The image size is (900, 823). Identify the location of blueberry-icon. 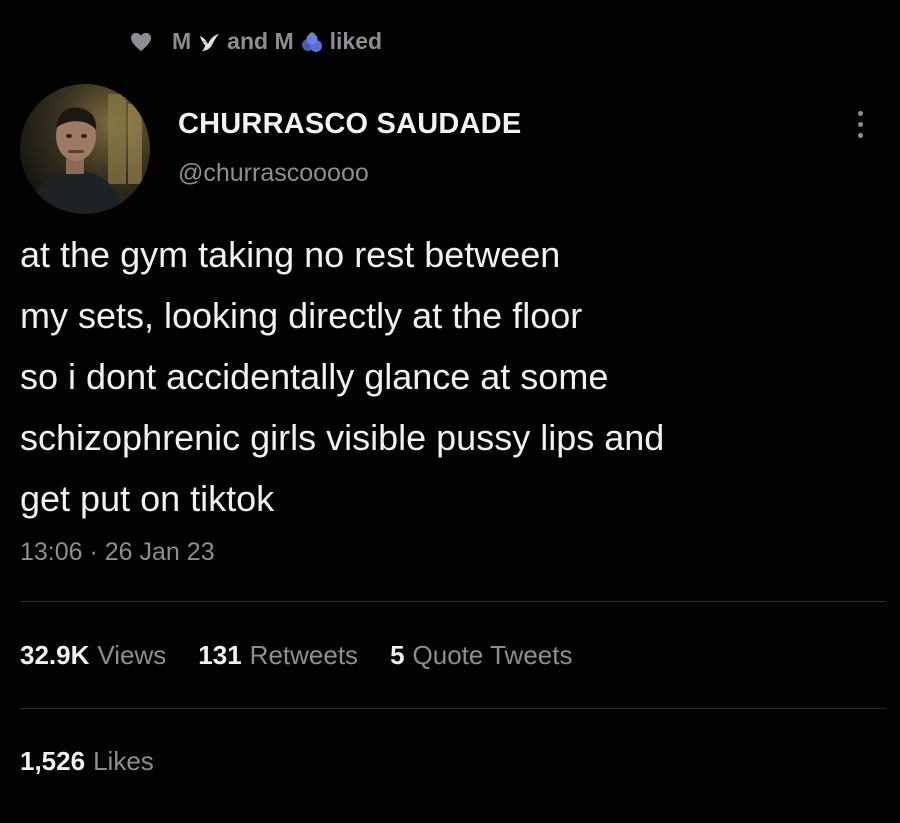
(311, 41).